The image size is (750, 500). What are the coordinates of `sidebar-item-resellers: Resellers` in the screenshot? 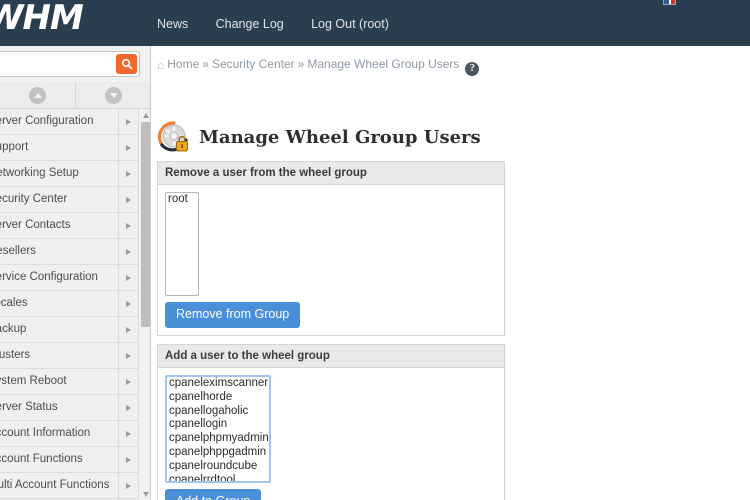 It's located at (69, 252).